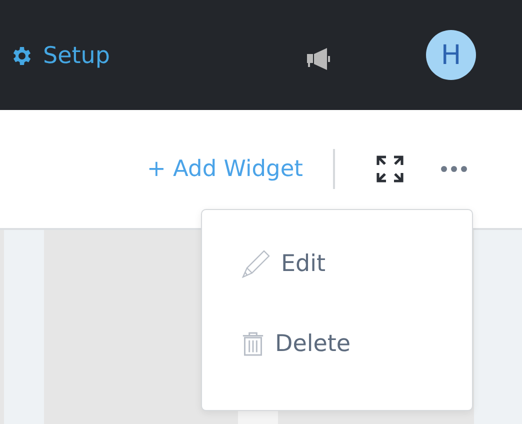 The image size is (522, 424). Describe the element at coordinates (60, 56) in the screenshot. I see `setup-link: Setup` at that location.